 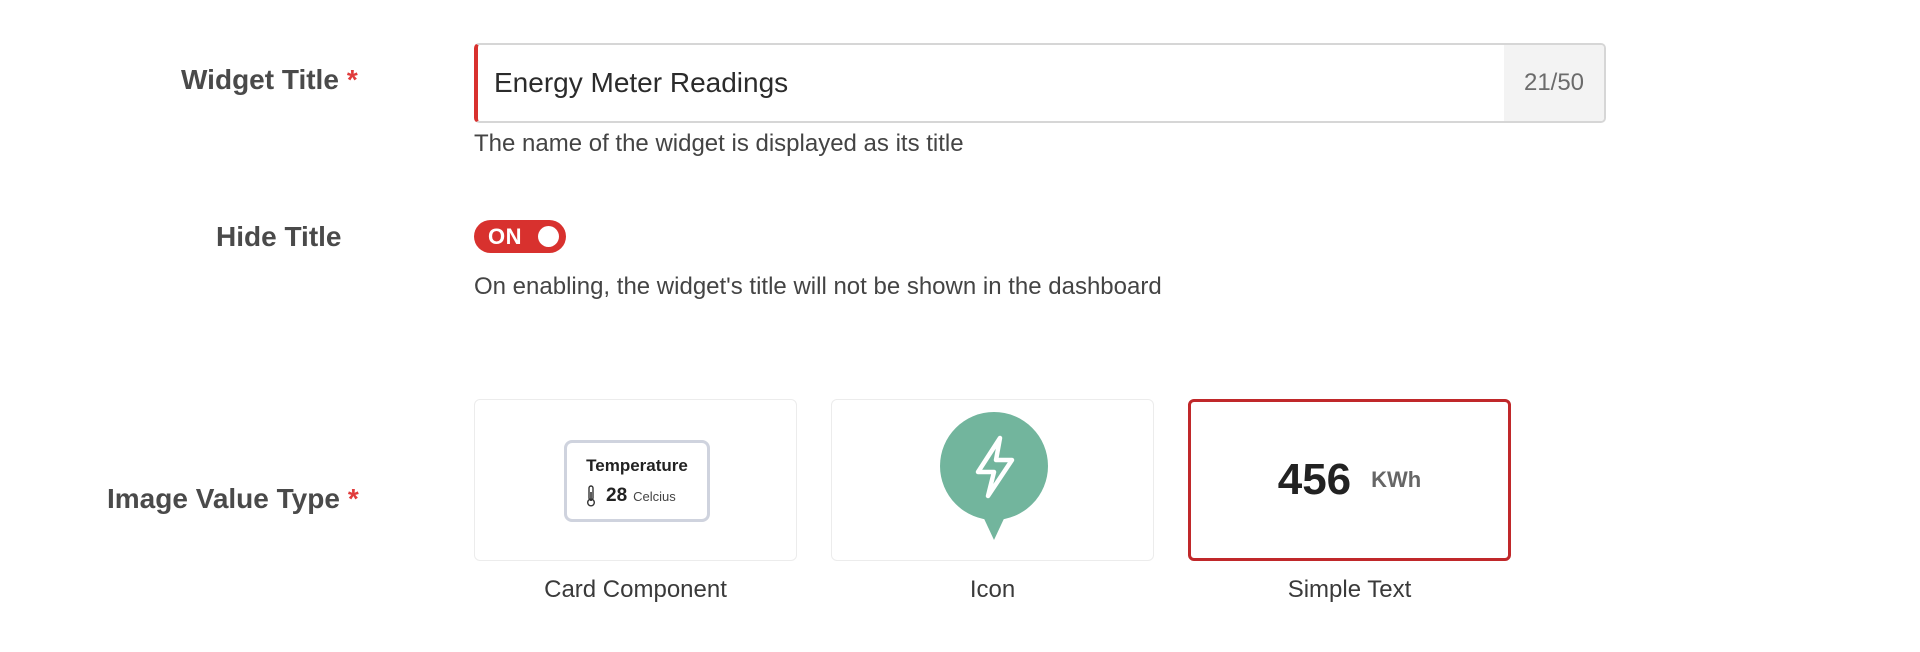 I want to click on preview-card-title: Temperature, so click(x=637, y=465).